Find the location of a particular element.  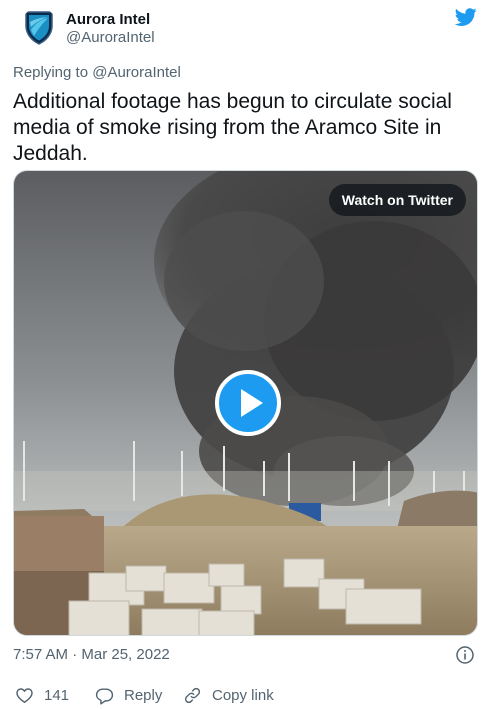

reply-icon is located at coordinates (104, 696).